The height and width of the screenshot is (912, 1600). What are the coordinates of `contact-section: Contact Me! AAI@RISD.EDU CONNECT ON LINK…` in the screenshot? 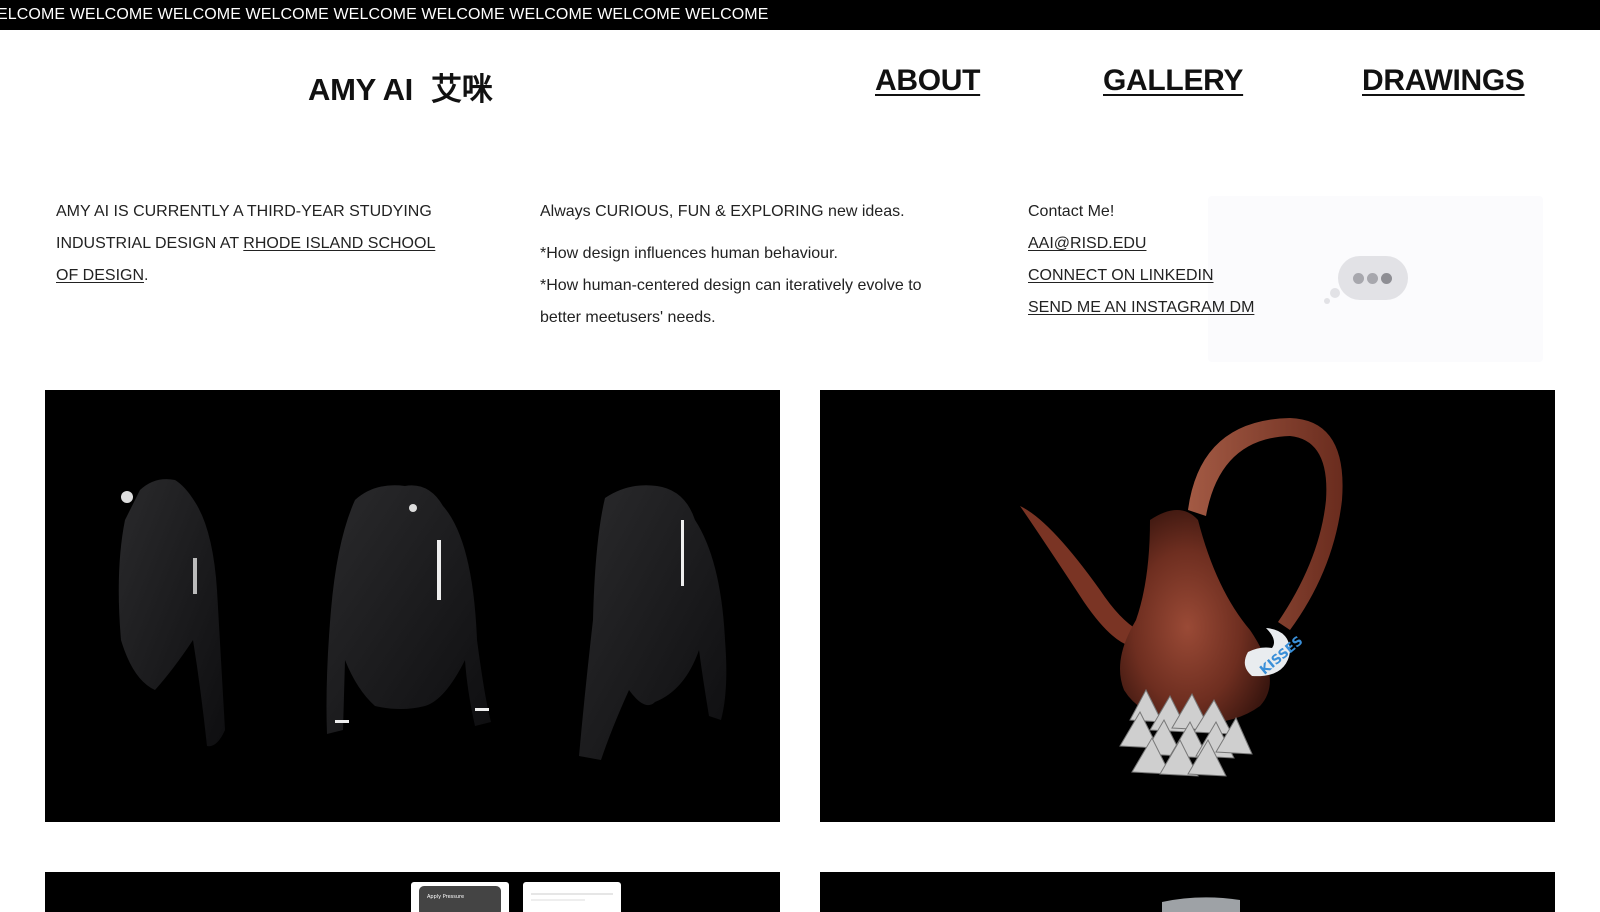 It's located at (1178, 260).